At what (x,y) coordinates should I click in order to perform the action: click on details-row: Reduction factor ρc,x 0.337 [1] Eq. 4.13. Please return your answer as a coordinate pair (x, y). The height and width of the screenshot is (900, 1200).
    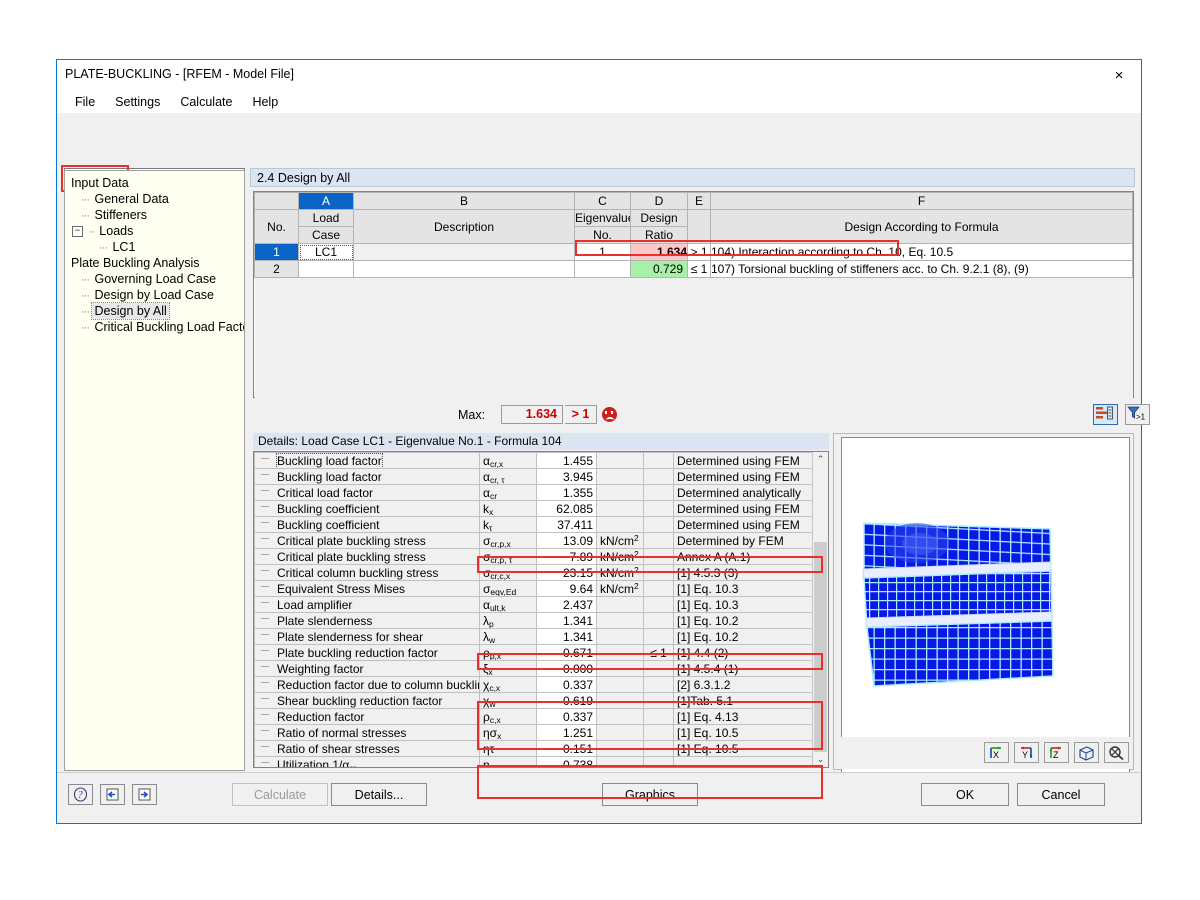
    Looking at the image, I should click on (541, 716).